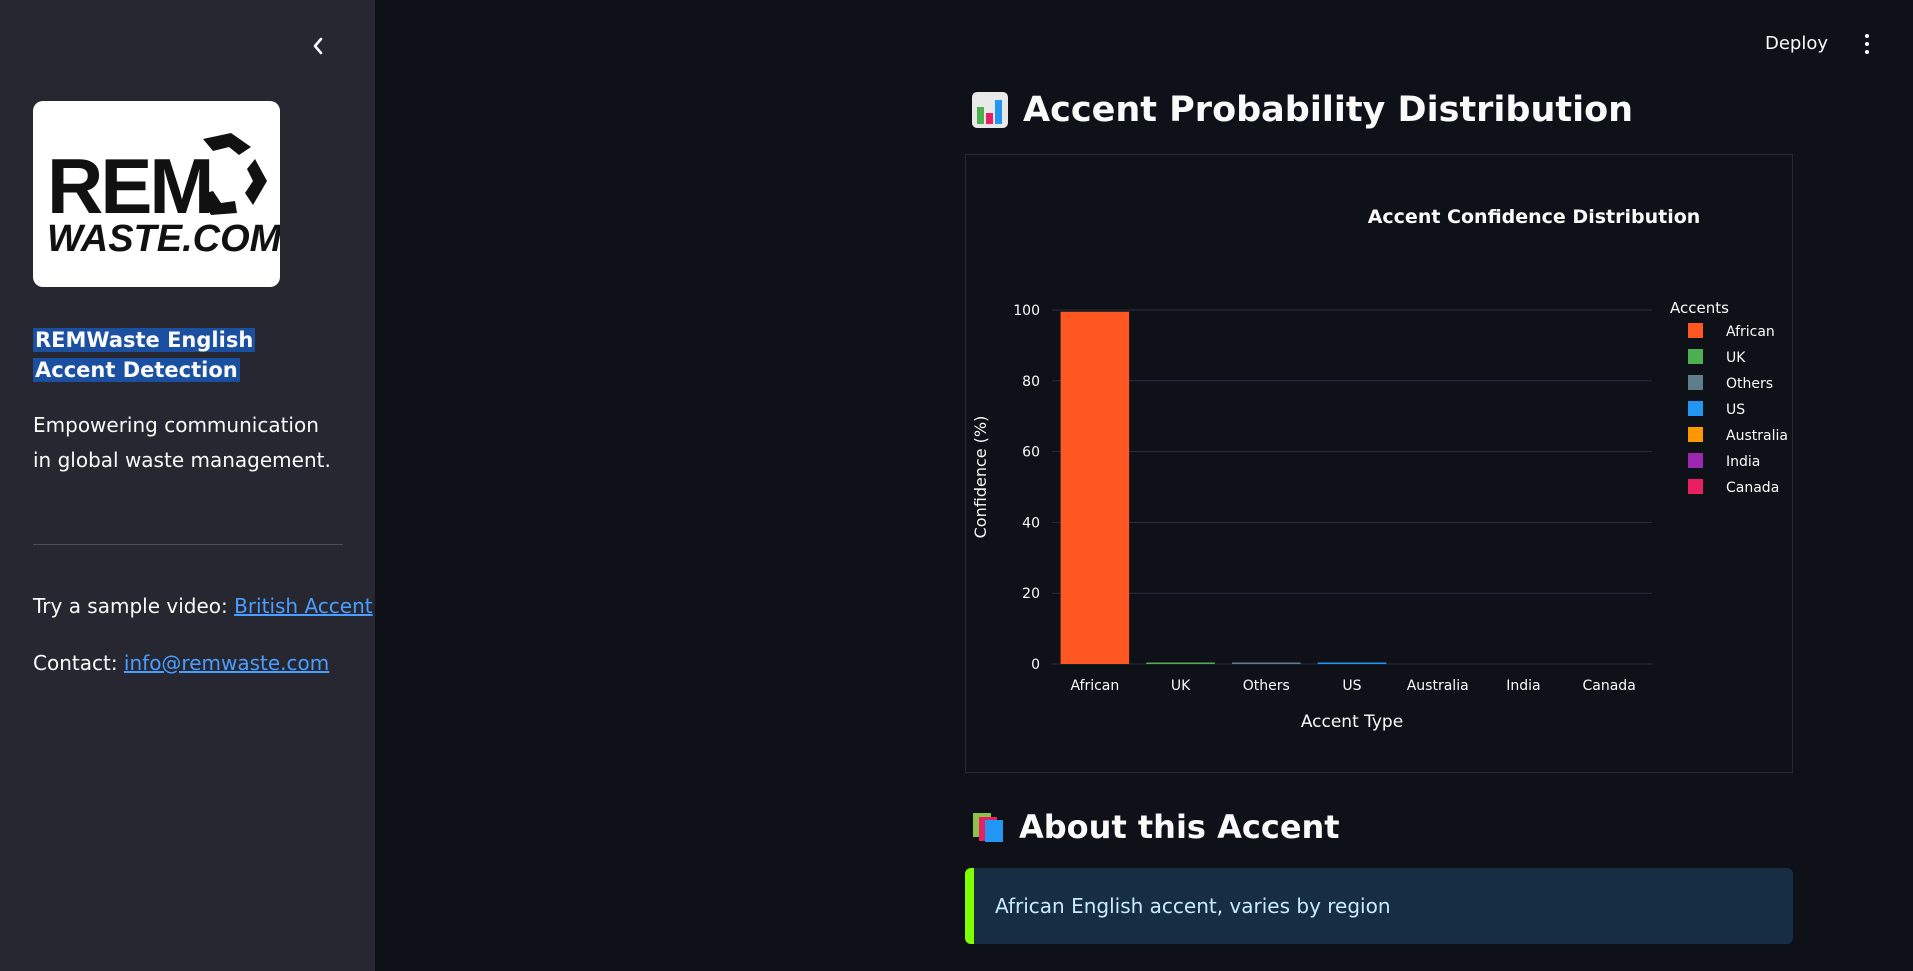 This screenshot has height=971, width=1913. What do you see at coordinates (1144, 38) in the screenshot?
I see `top-header: Deploy` at bounding box center [1144, 38].